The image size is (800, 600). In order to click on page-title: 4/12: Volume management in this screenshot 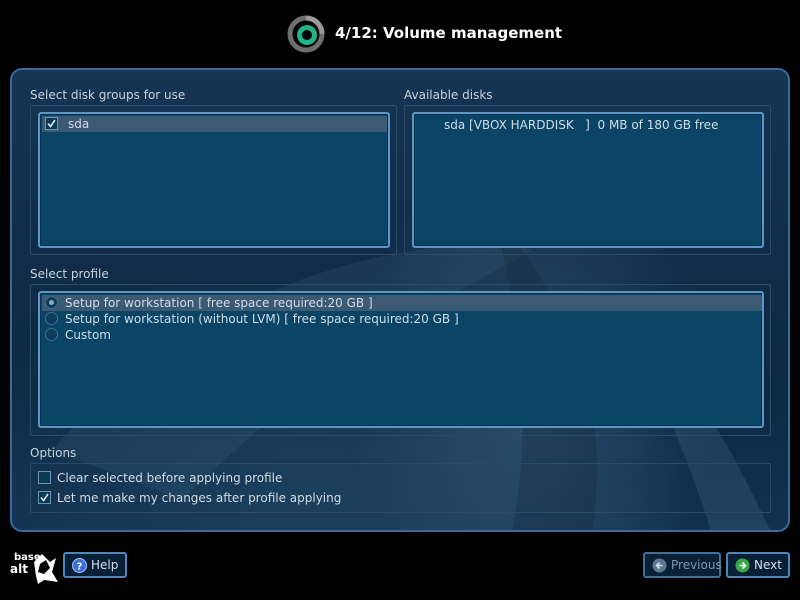, I will do `click(449, 33)`.